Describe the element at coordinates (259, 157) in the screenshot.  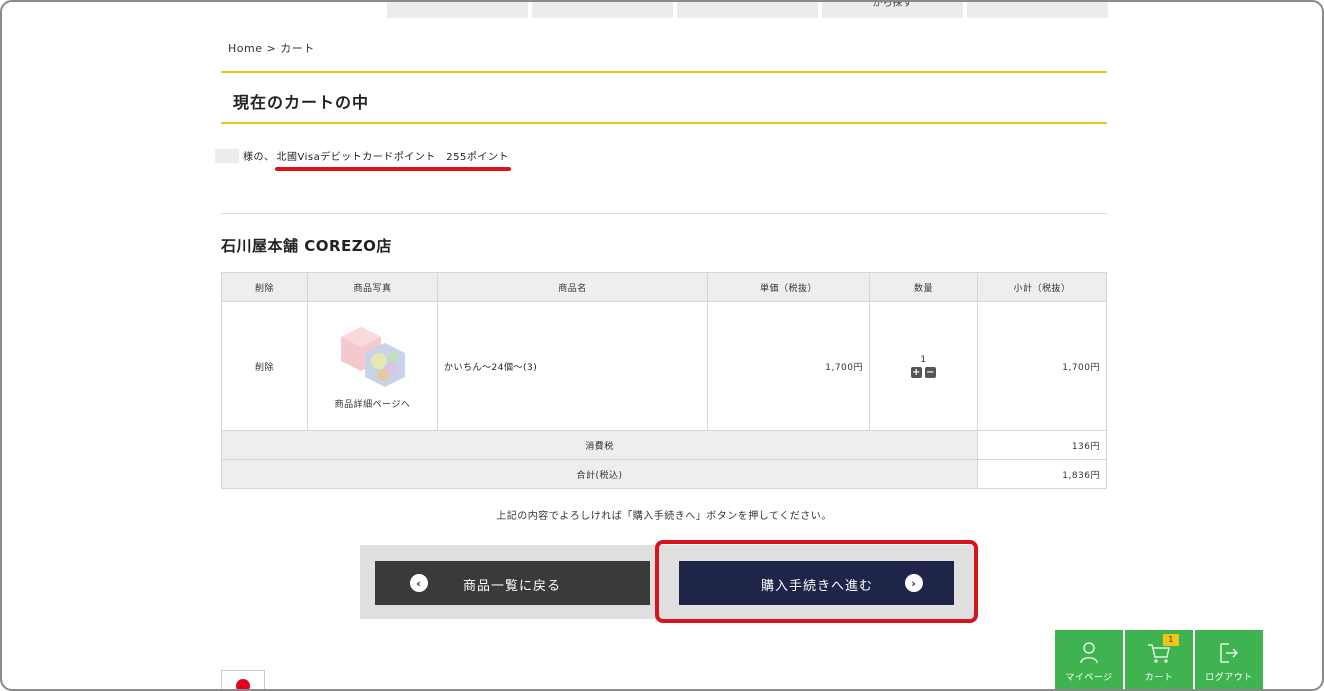
I see `points-prefix: 様の、` at that location.